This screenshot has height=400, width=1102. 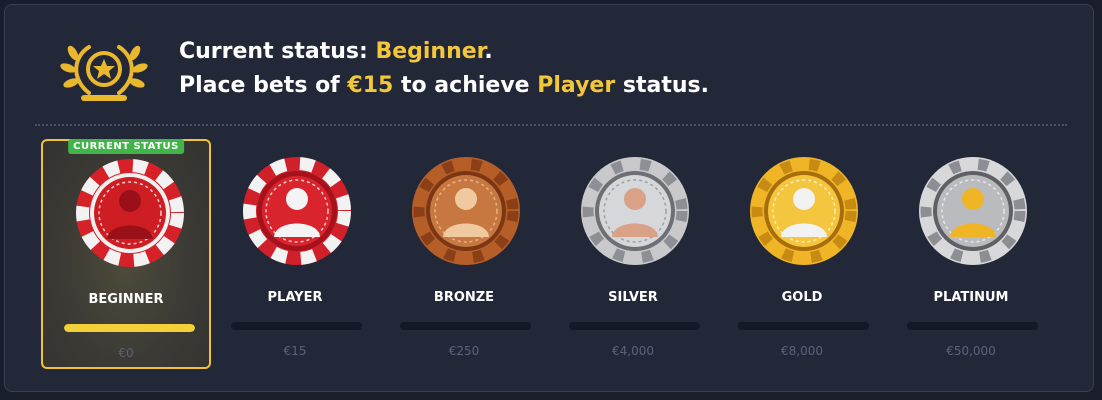 What do you see at coordinates (295, 297) in the screenshot?
I see `level-name: PLAYER` at bounding box center [295, 297].